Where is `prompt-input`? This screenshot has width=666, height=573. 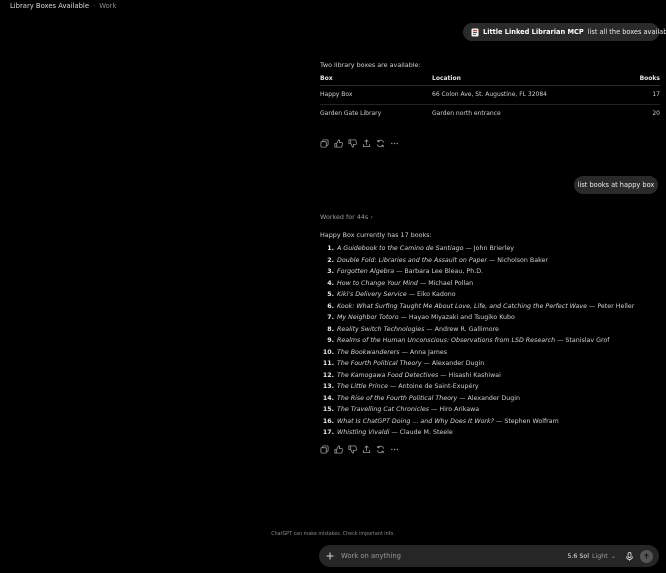
prompt-input is located at coordinates (441, 556).